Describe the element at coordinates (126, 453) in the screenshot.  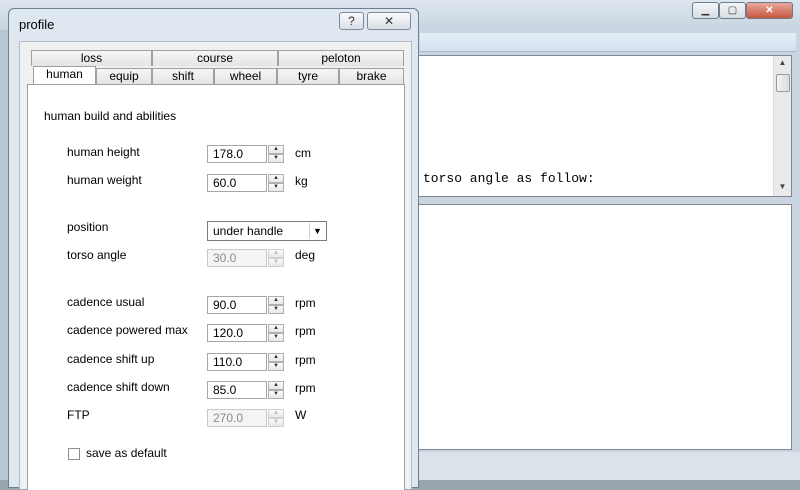
I see `save-default-label: save as default` at that location.